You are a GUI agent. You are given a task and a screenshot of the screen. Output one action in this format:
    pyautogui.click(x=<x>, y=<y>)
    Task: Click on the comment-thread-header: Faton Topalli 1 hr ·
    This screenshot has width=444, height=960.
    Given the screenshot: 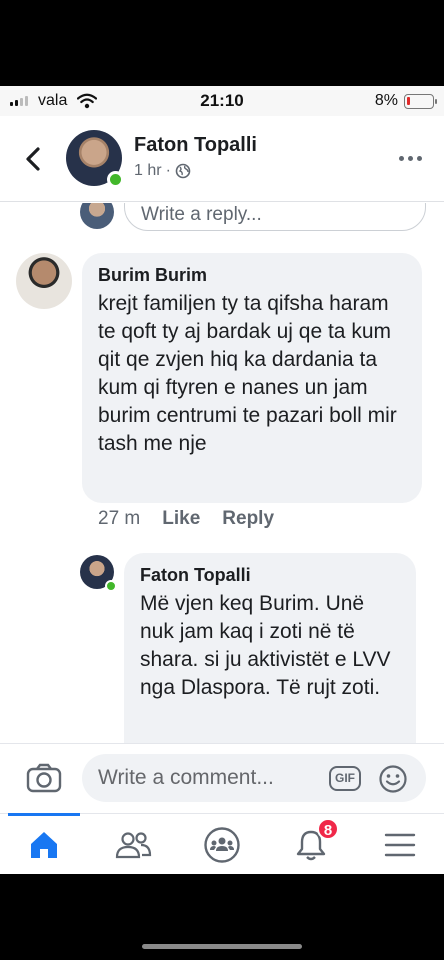 What is the action you would take?
    pyautogui.click(x=222, y=159)
    